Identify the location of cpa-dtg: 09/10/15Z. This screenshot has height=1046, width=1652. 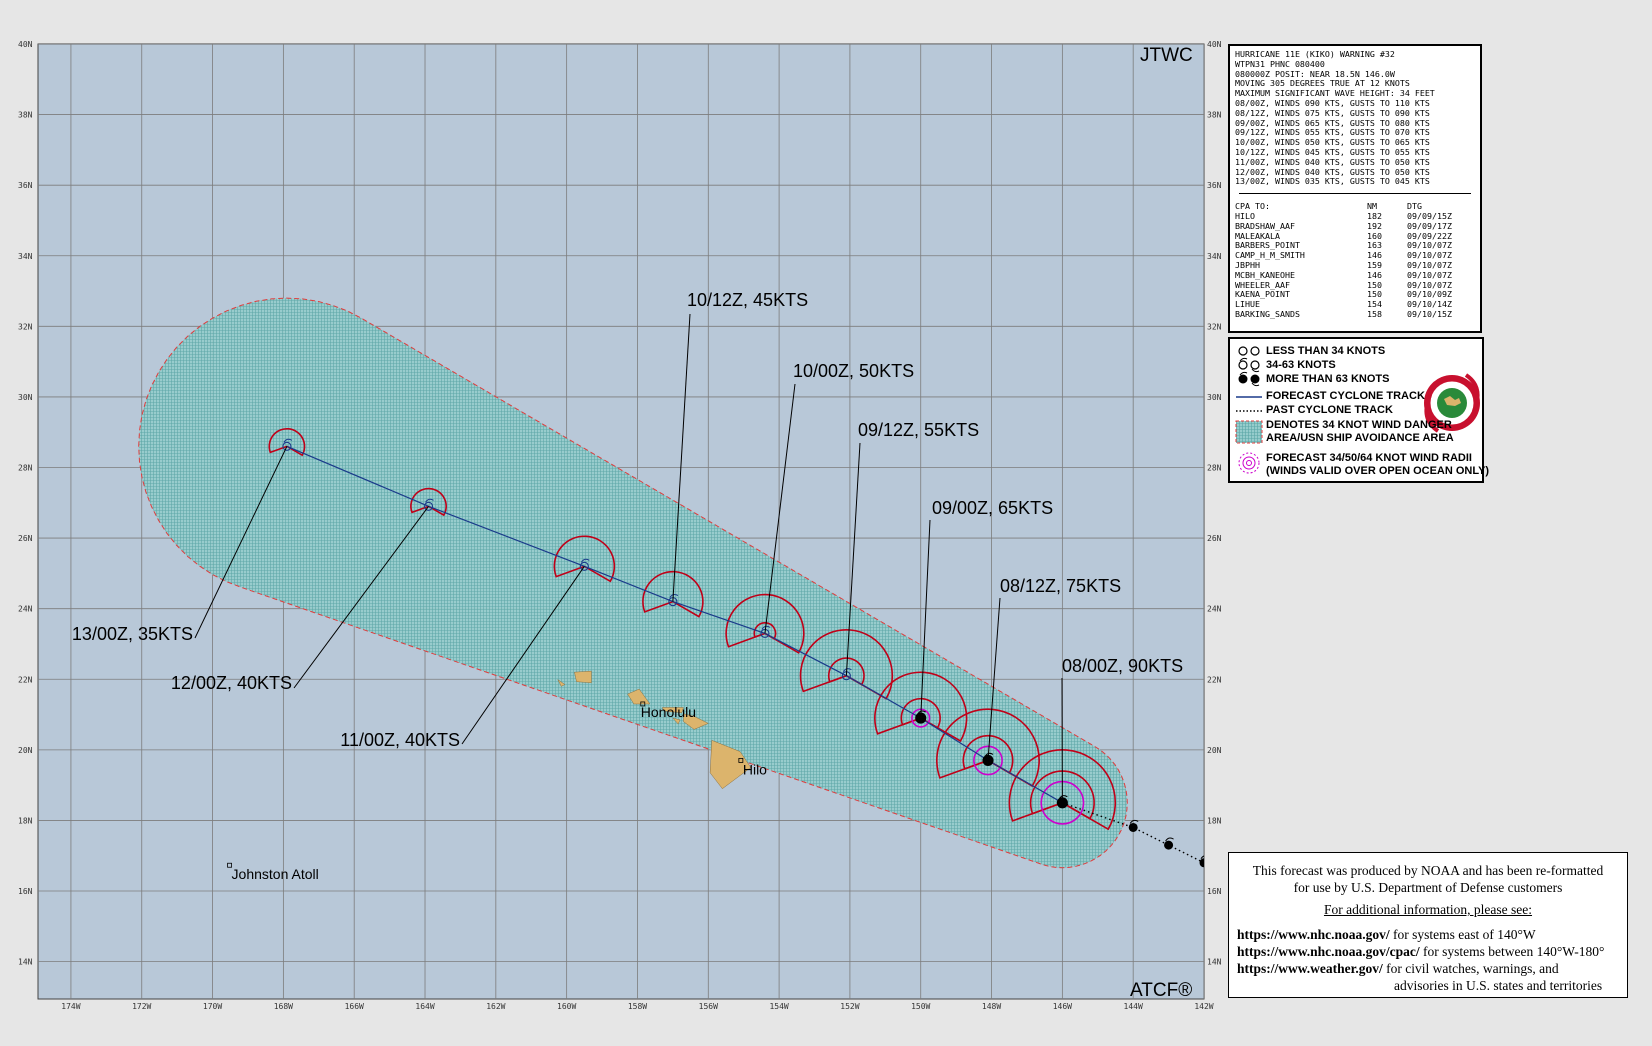
(1429, 313).